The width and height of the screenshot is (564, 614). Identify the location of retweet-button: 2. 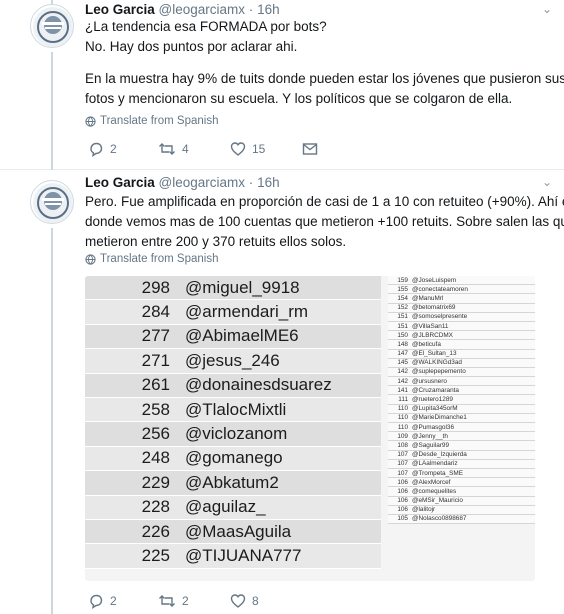
(194, 601).